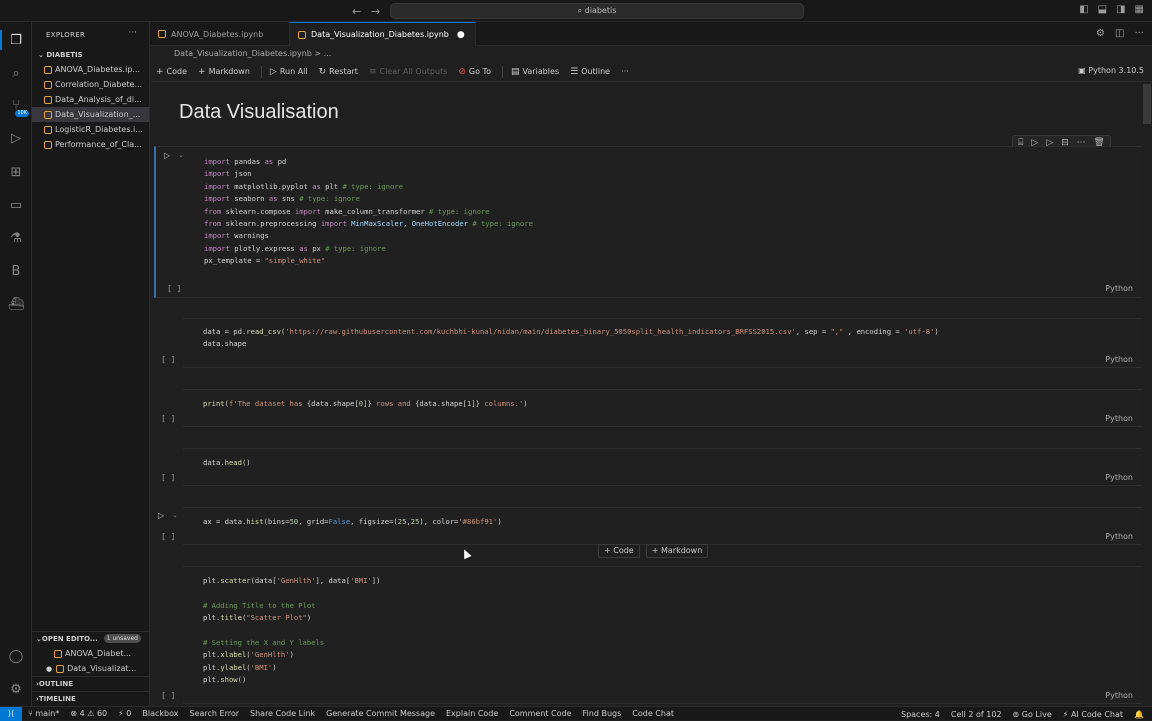  Describe the element at coordinates (227, 463) in the screenshot. I see `cell-code: data.head()` at that location.